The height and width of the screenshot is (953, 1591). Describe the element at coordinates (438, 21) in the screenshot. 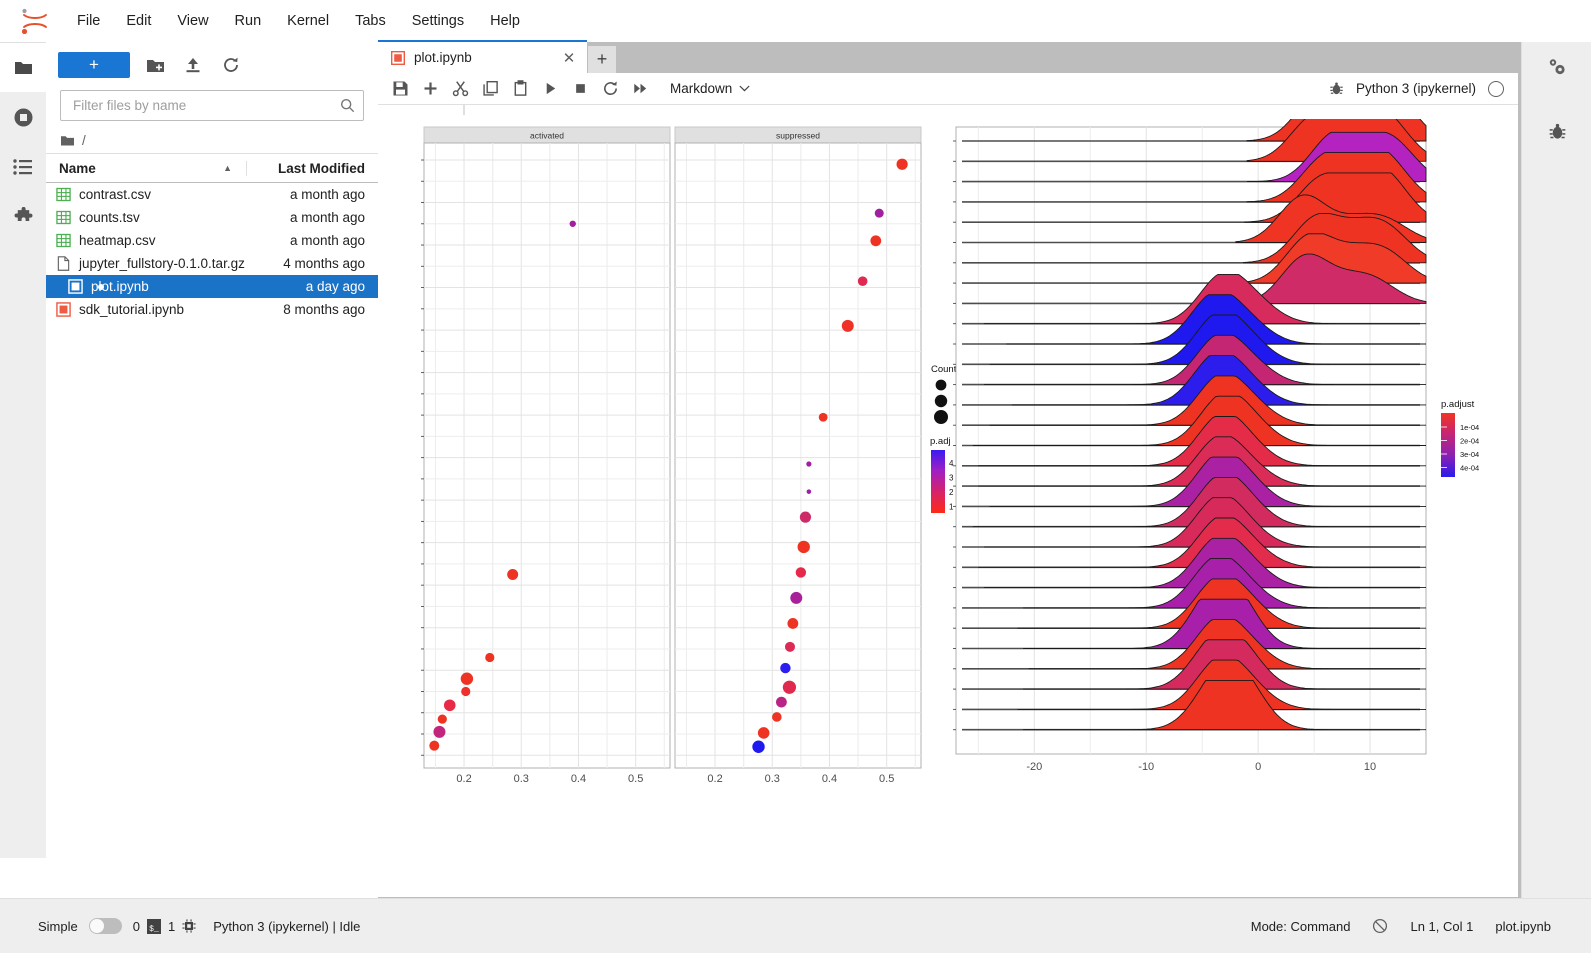

I see `menu-settings: Settings` at that location.